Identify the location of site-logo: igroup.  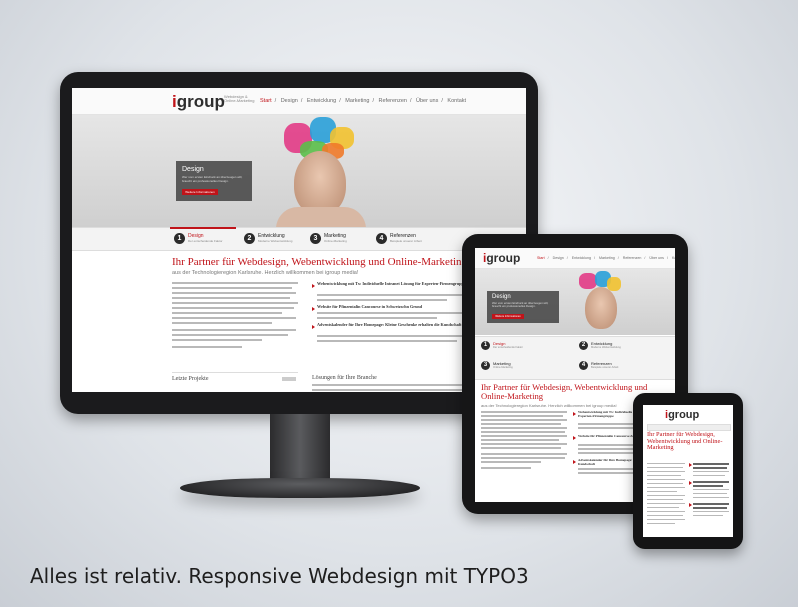
(198, 102).